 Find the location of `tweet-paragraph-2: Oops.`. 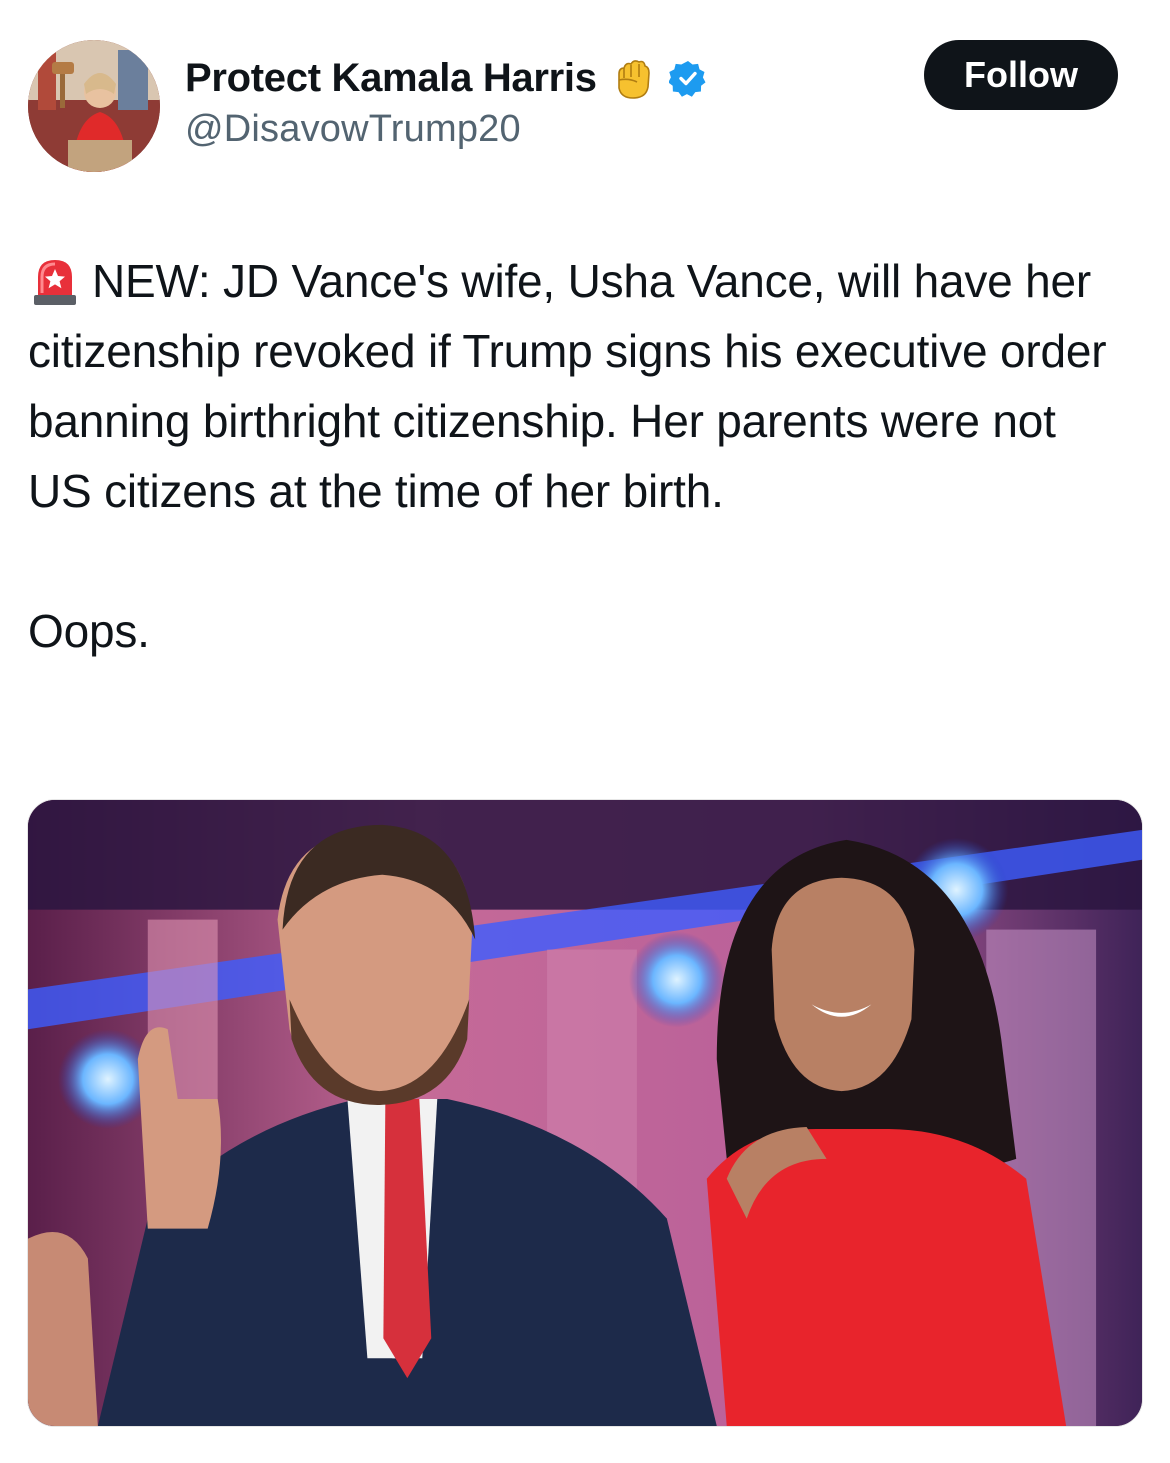

tweet-paragraph-2: Oops. is located at coordinates (89, 631).